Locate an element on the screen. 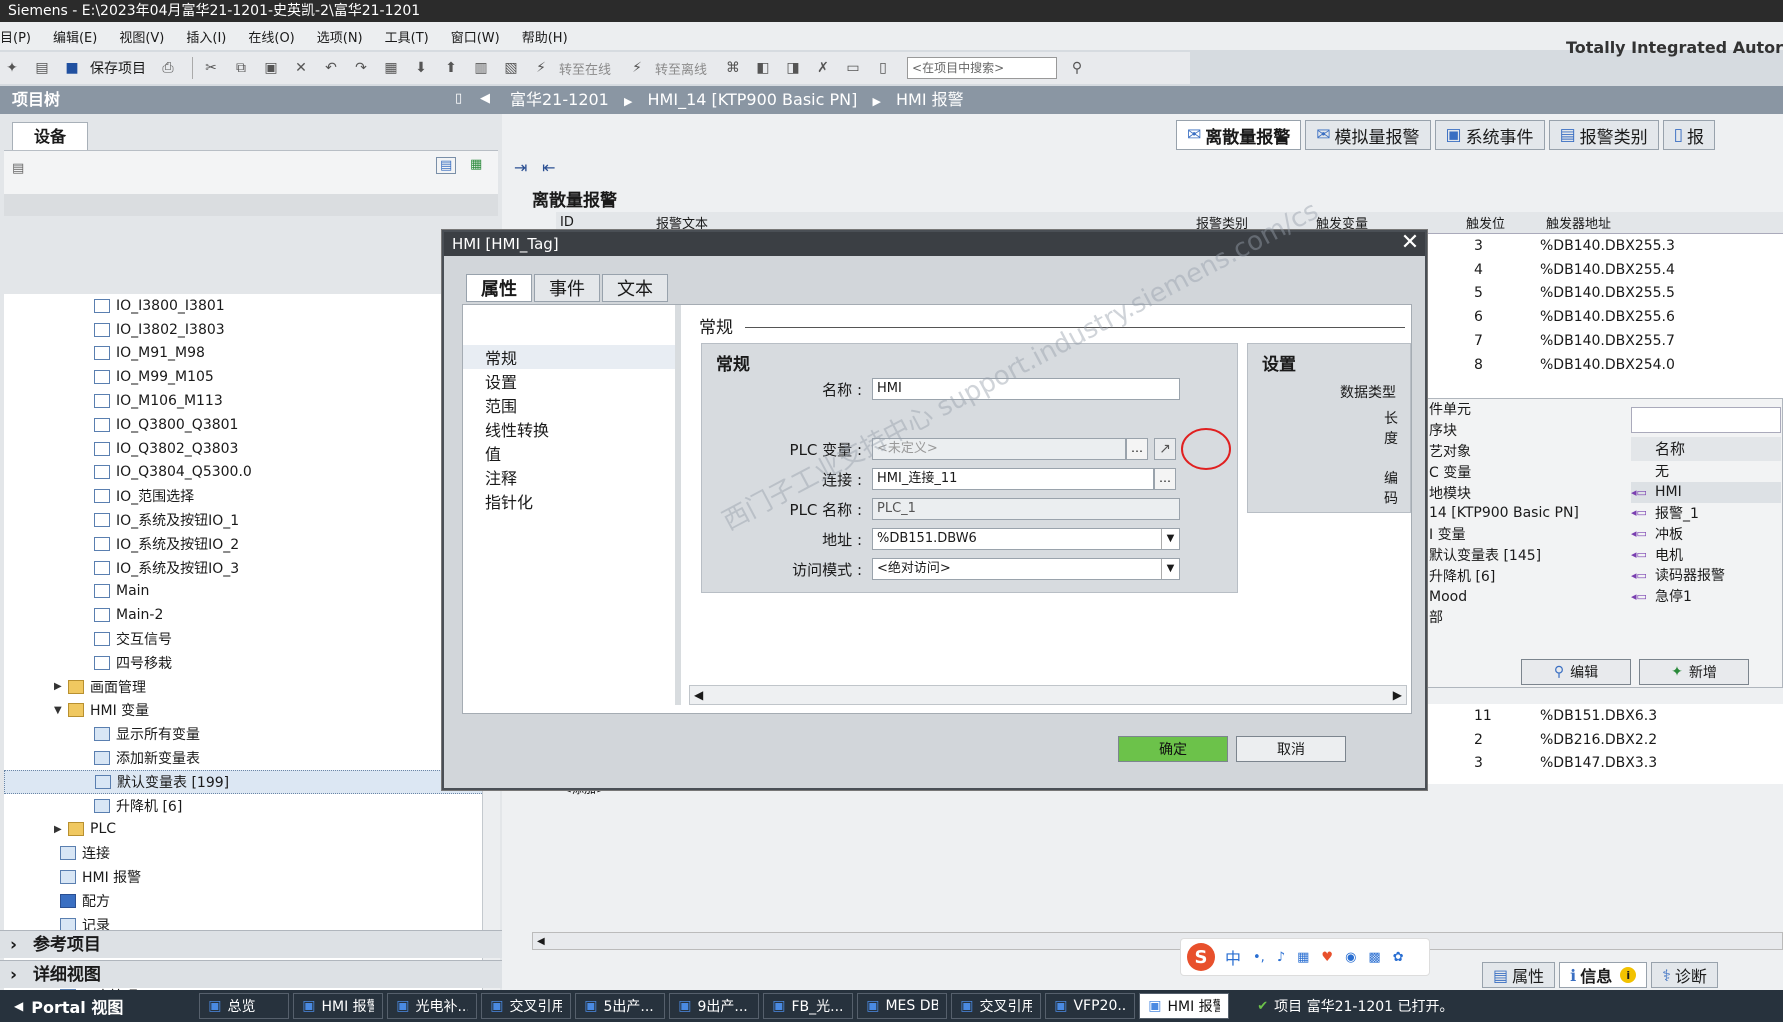 This screenshot has height=1022, width=1783. details-view-section: › 详细视图 is located at coordinates (251, 974).